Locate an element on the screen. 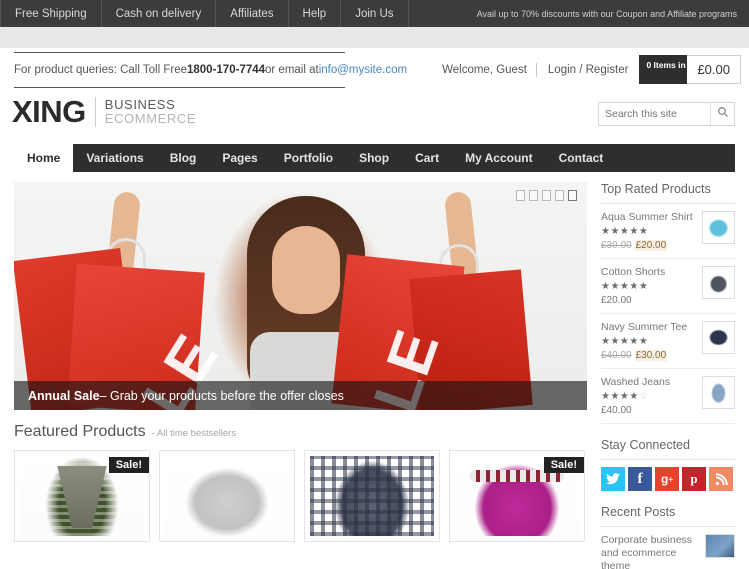  top-rated-stars-1: ★★★★★ is located at coordinates (625, 231).